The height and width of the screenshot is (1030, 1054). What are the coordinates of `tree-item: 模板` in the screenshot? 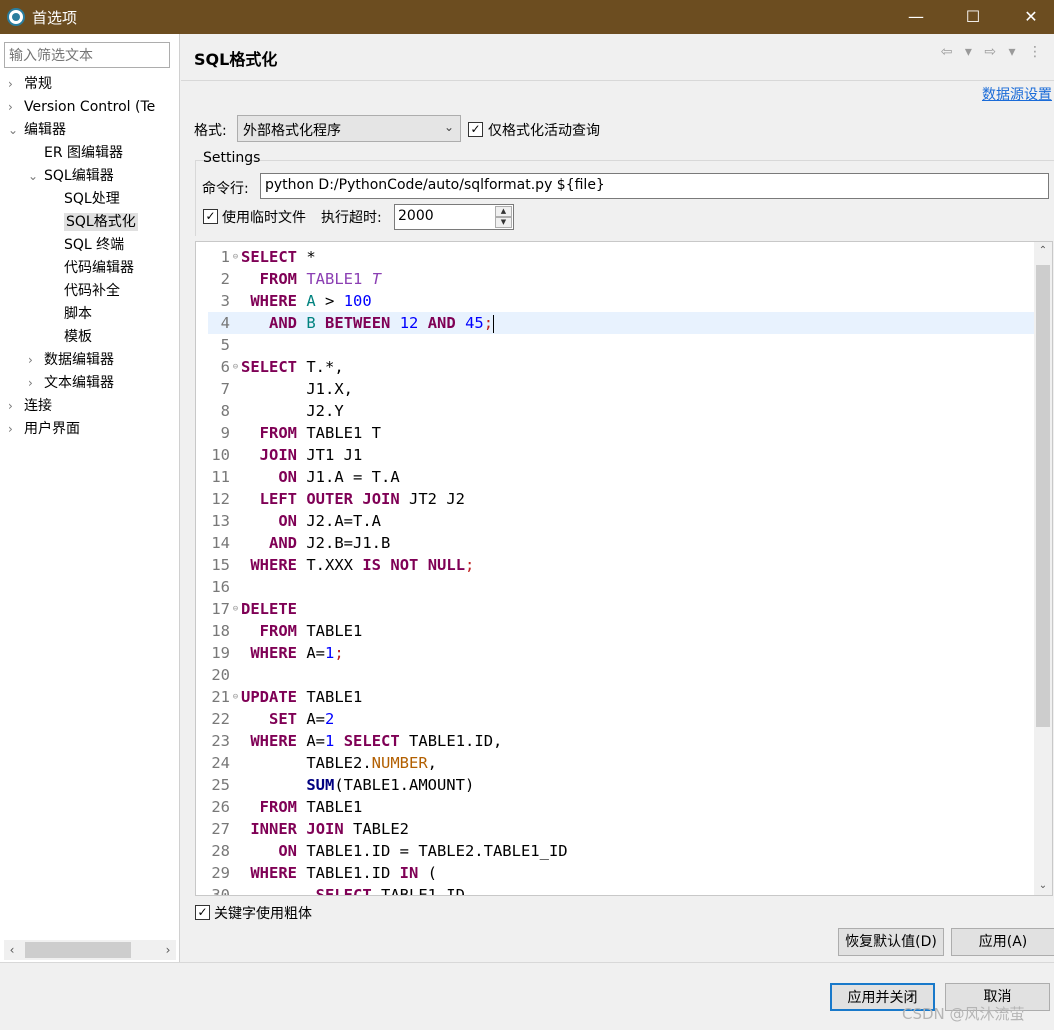 It's located at (70, 337).